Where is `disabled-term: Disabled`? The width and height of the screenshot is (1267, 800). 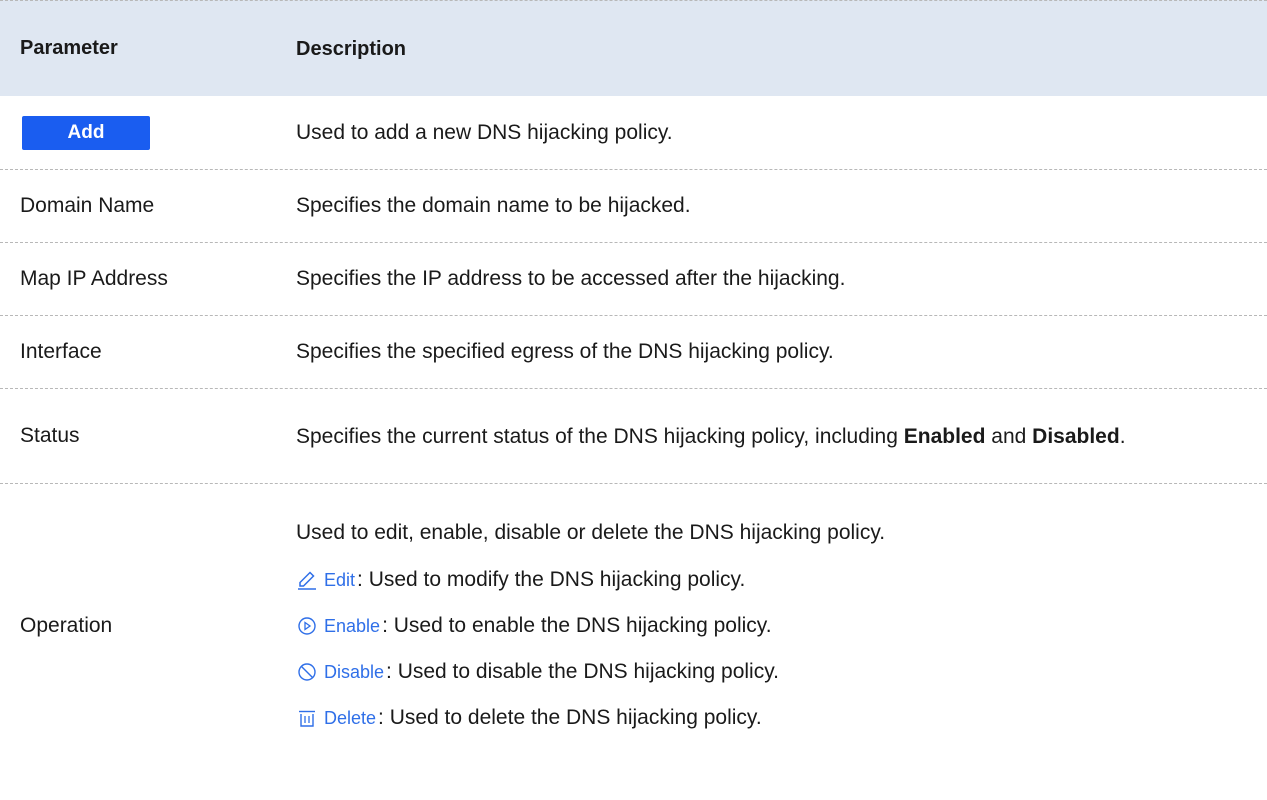
disabled-term: Disabled is located at coordinates (1076, 436).